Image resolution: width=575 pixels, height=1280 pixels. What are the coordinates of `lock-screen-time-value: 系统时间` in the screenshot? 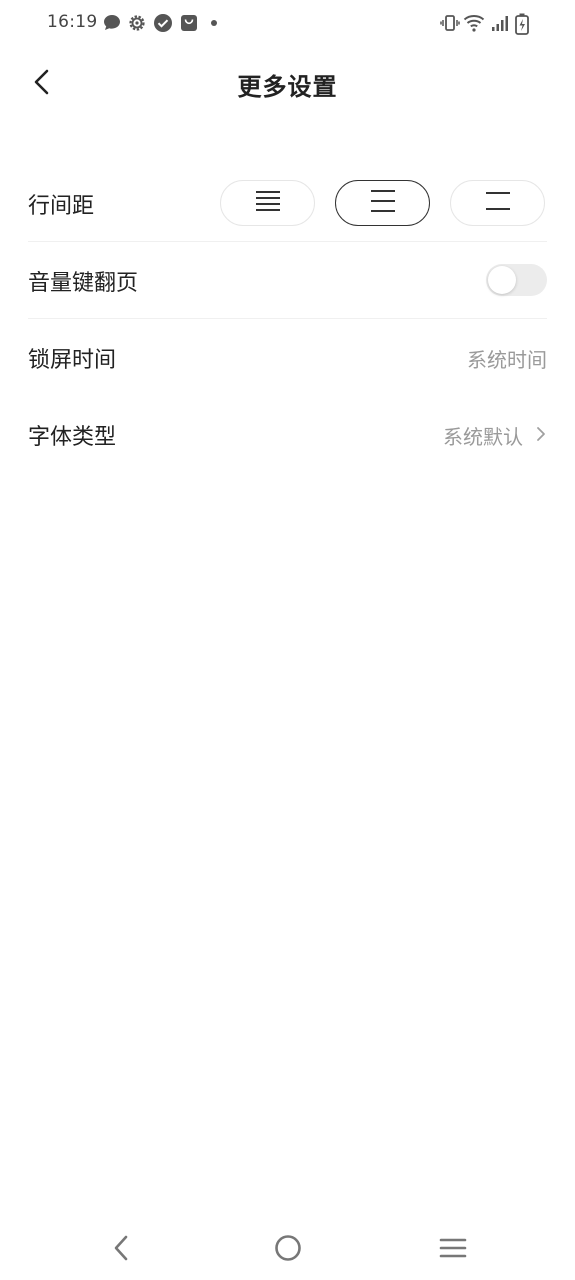 It's located at (507, 360).